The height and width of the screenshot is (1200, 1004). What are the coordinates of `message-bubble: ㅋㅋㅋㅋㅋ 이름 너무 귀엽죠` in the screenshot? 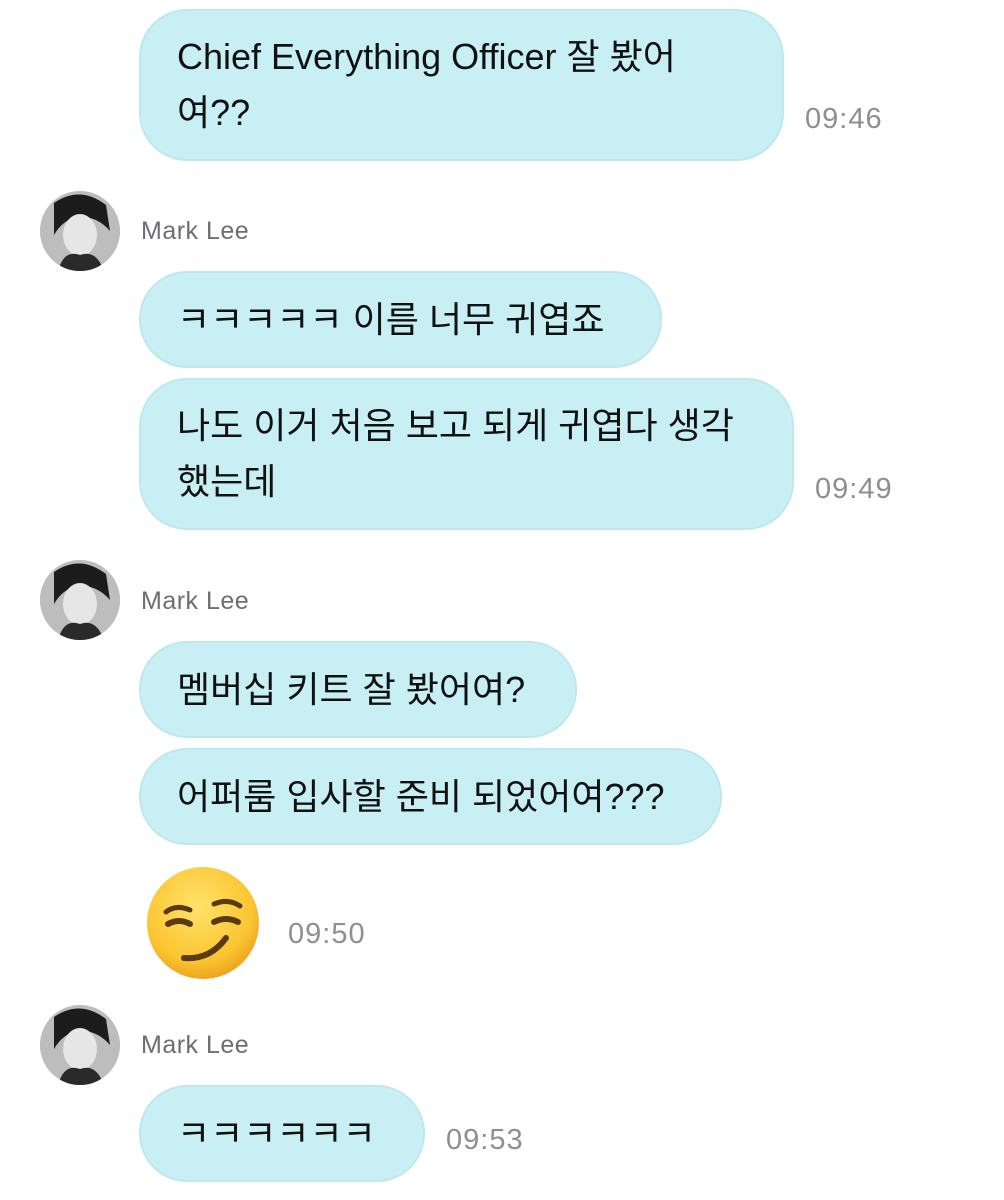 It's located at (400, 319).